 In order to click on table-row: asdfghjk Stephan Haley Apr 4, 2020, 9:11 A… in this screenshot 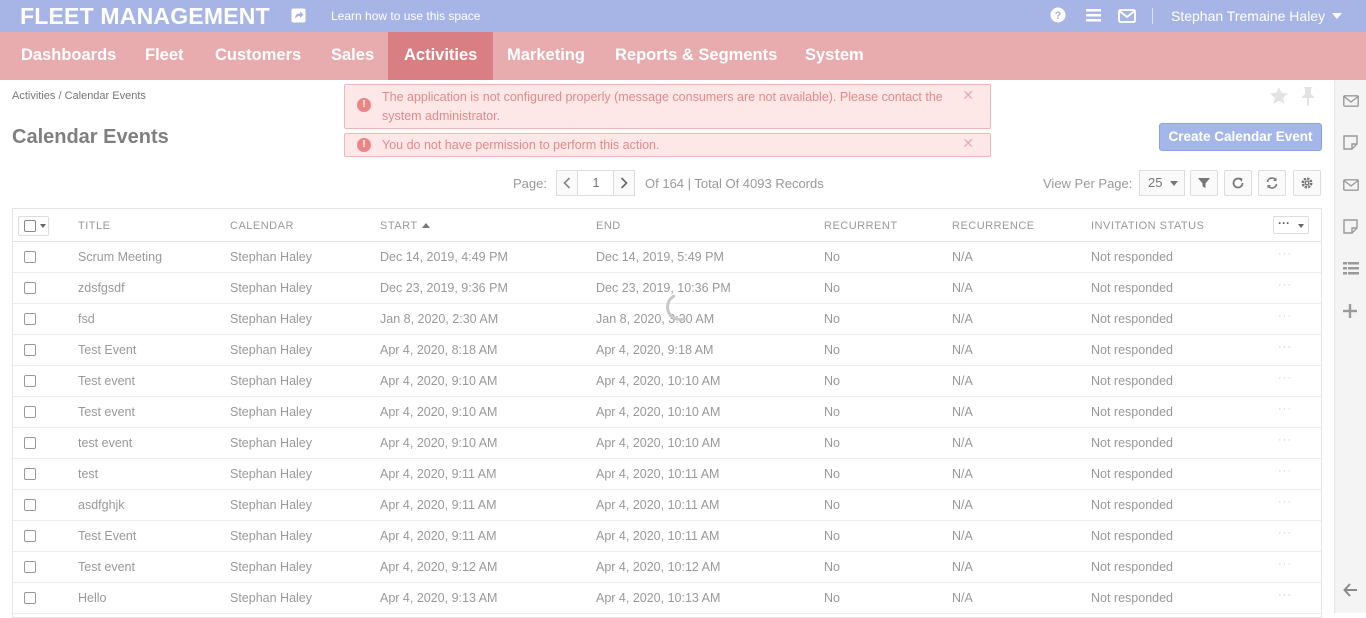, I will do `click(667, 505)`.